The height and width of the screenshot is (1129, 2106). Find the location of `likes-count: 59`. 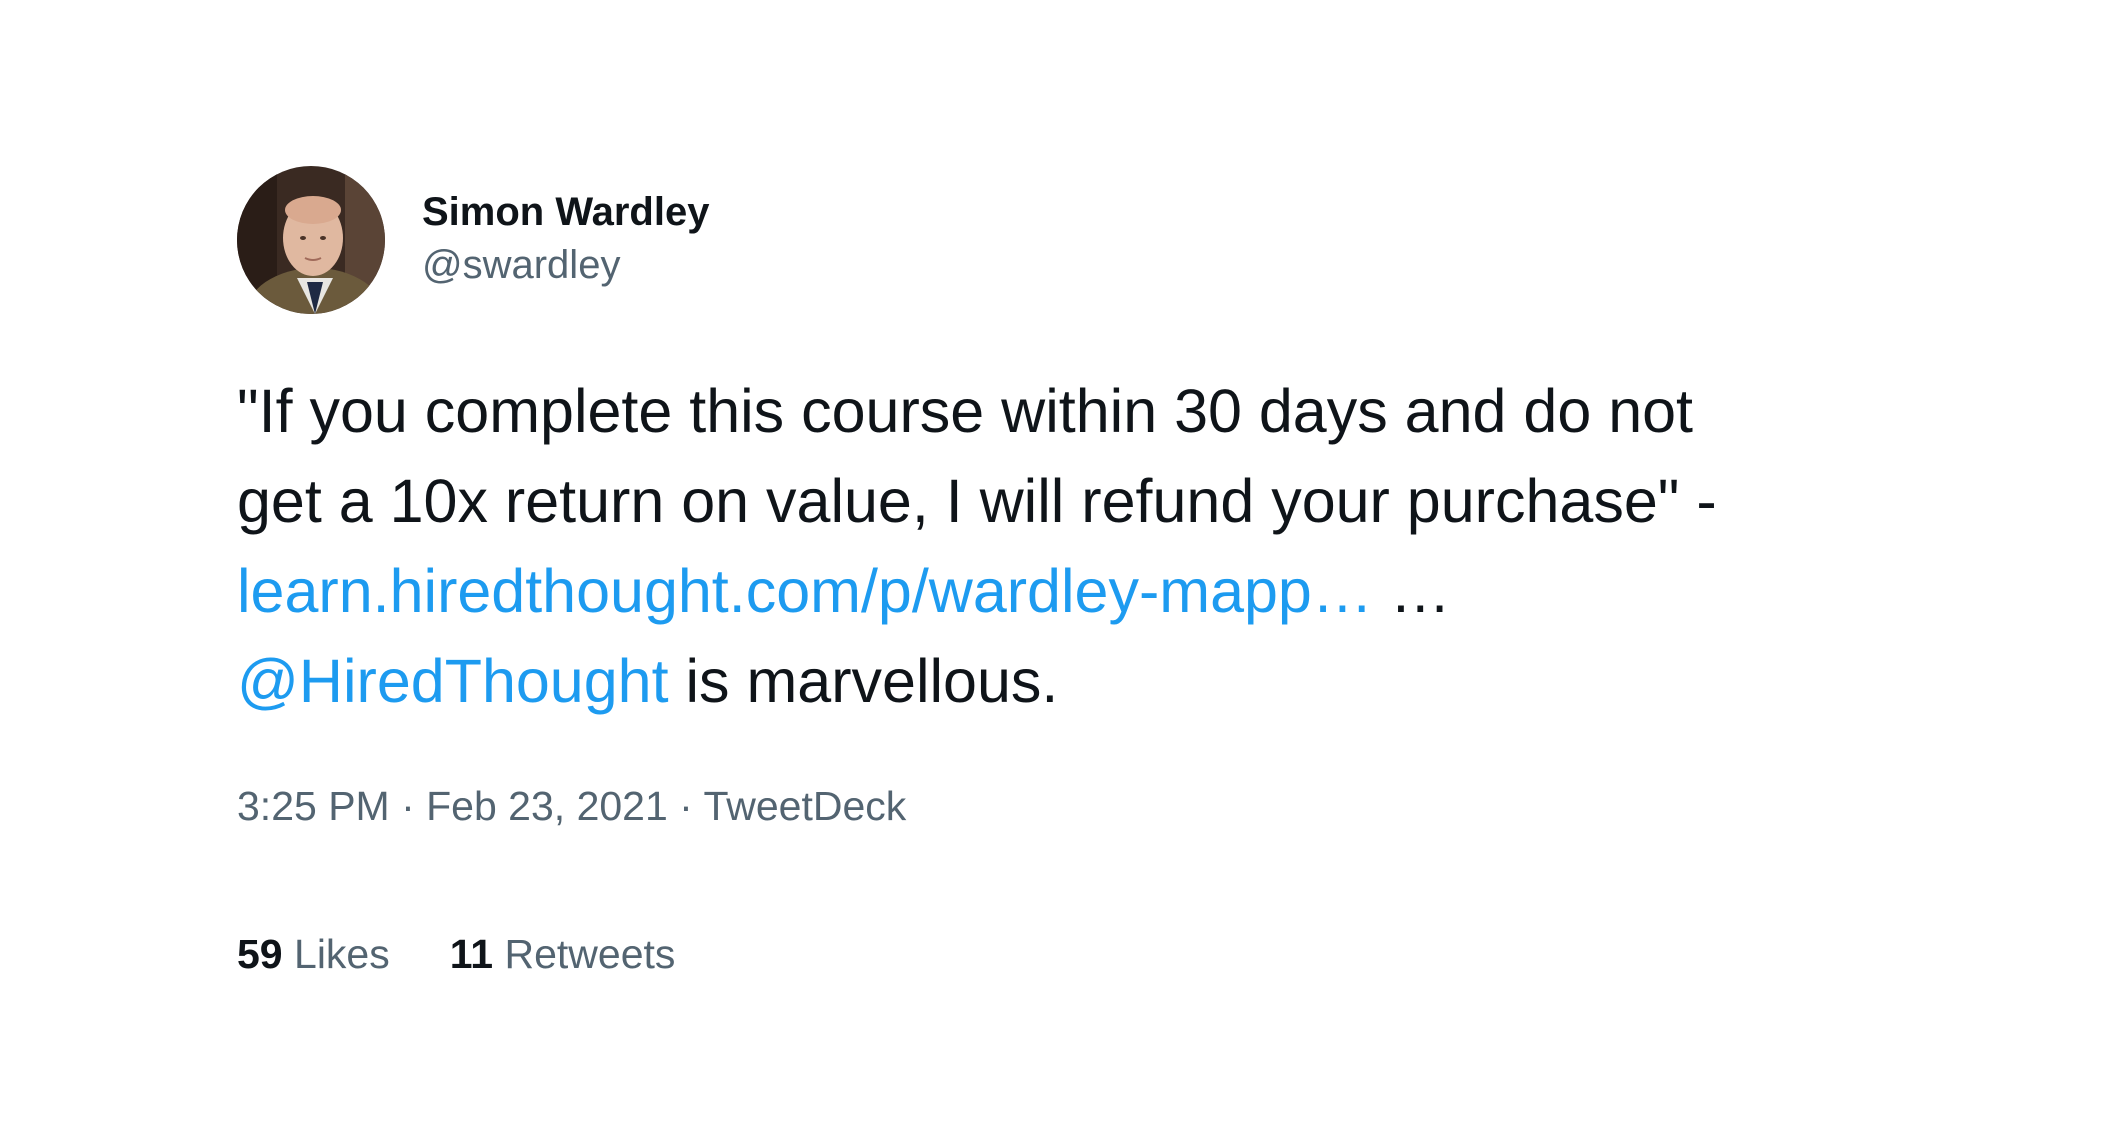

likes-count: 59 is located at coordinates (260, 954).